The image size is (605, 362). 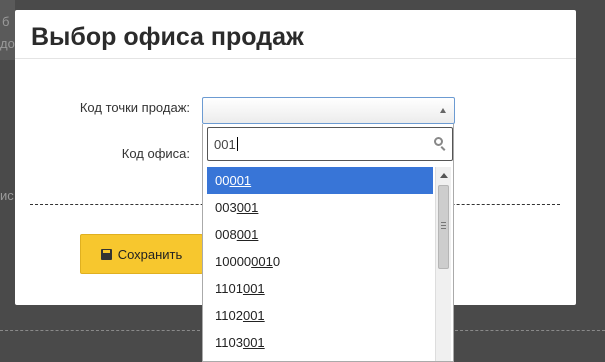 What do you see at coordinates (7, 43) in the screenshot?
I see `background-text: до` at bounding box center [7, 43].